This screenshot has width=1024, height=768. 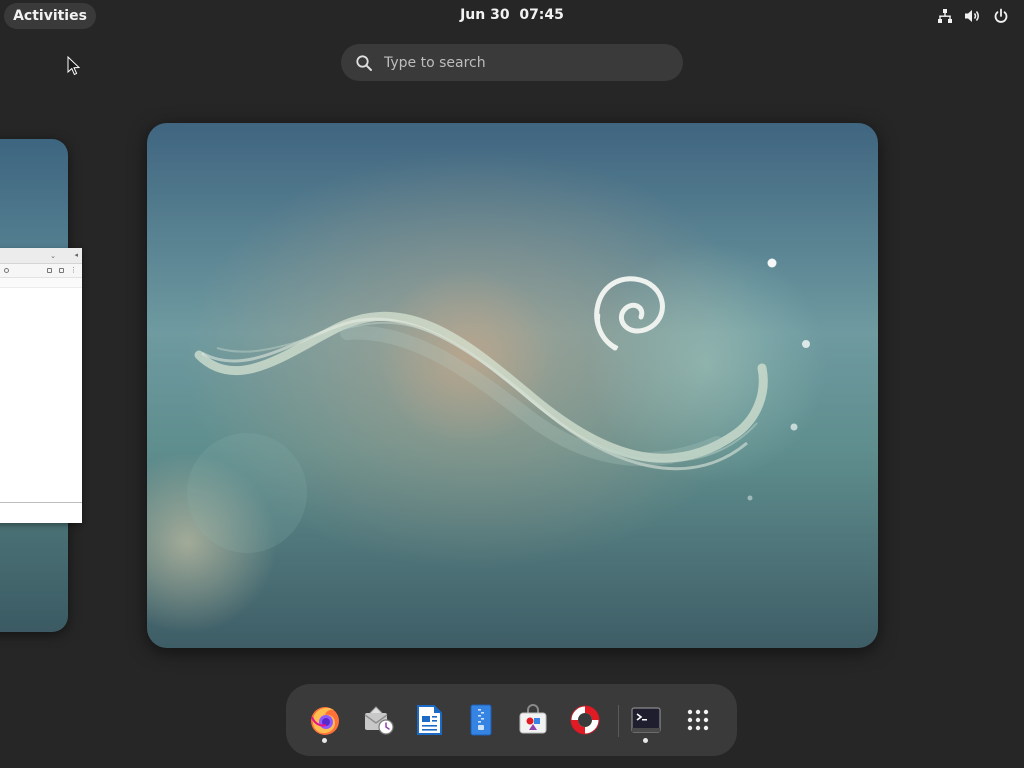 What do you see at coordinates (1001, 16) in the screenshot?
I see `power-icon` at bounding box center [1001, 16].